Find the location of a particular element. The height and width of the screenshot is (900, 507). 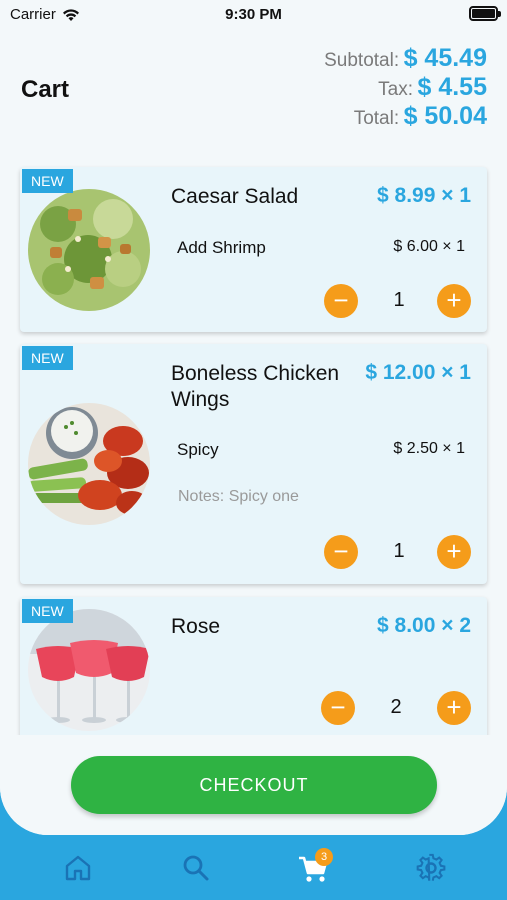

tab-bar: 3 is located at coordinates (253, 867).